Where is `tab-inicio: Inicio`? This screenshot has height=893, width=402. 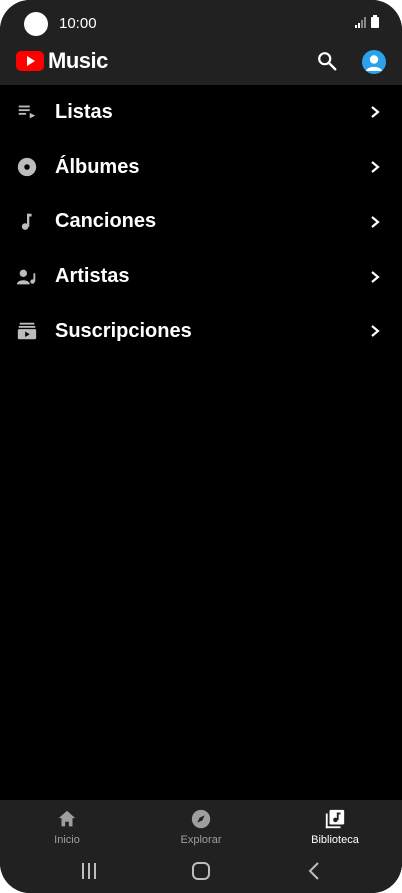 tab-inicio: Inicio is located at coordinates (67, 827).